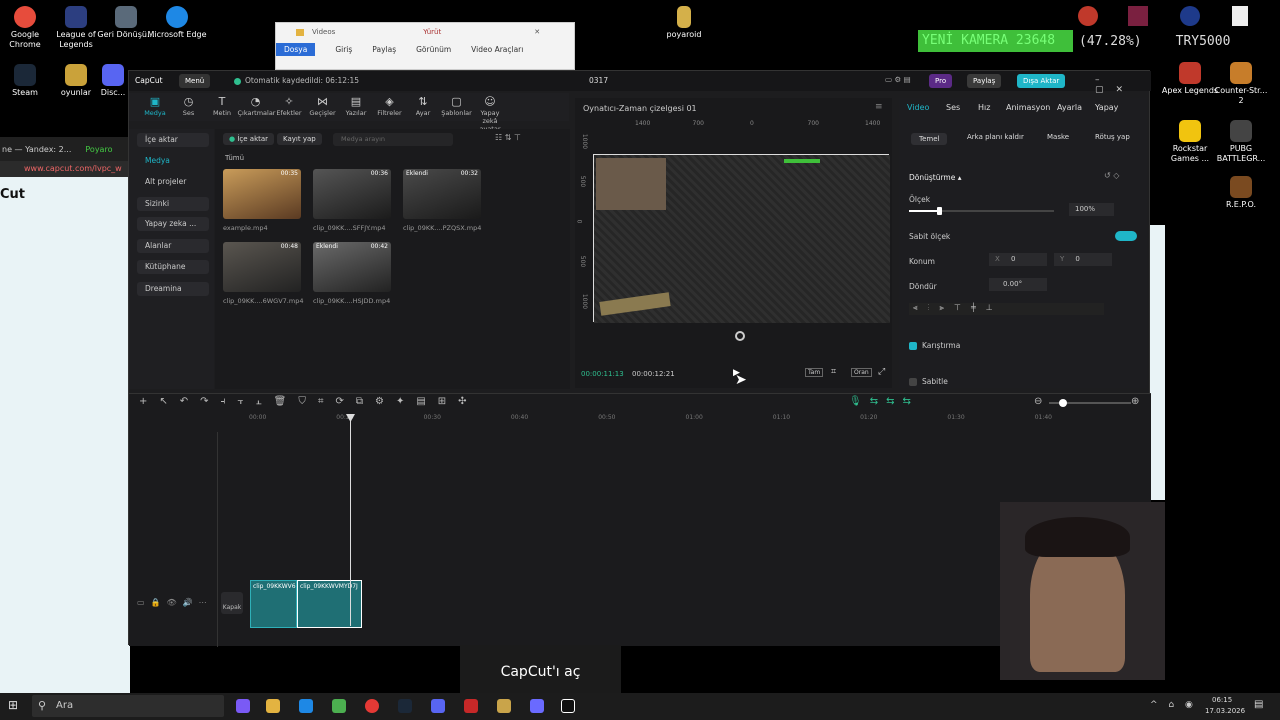 The width and height of the screenshot is (1280, 720). Describe the element at coordinates (1038, 401) in the screenshot. I see `zoom-out-icon: ⊖` at that location.